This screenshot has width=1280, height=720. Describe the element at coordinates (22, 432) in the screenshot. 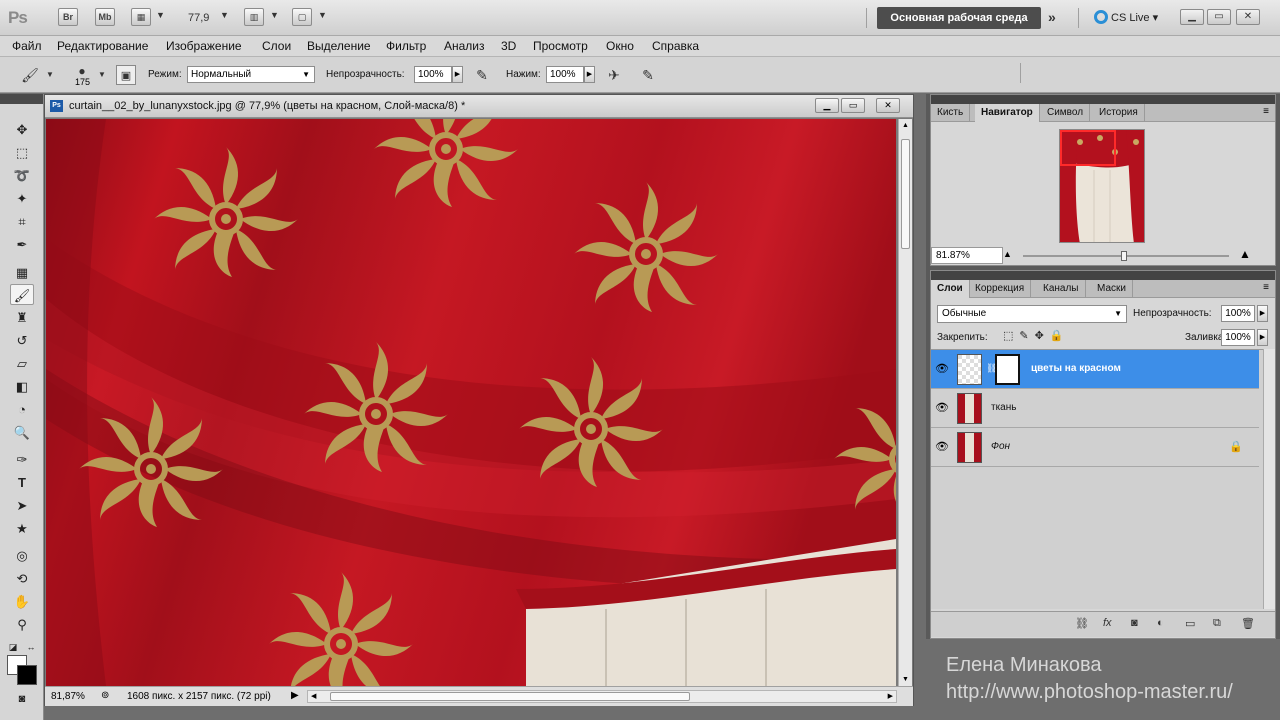

I see `zoom-tool-icon: 🔍` at that location.